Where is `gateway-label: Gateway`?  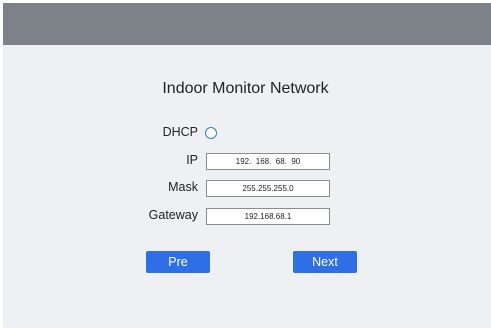
gateway-label: Gateway is located at coordinates (173, 215).